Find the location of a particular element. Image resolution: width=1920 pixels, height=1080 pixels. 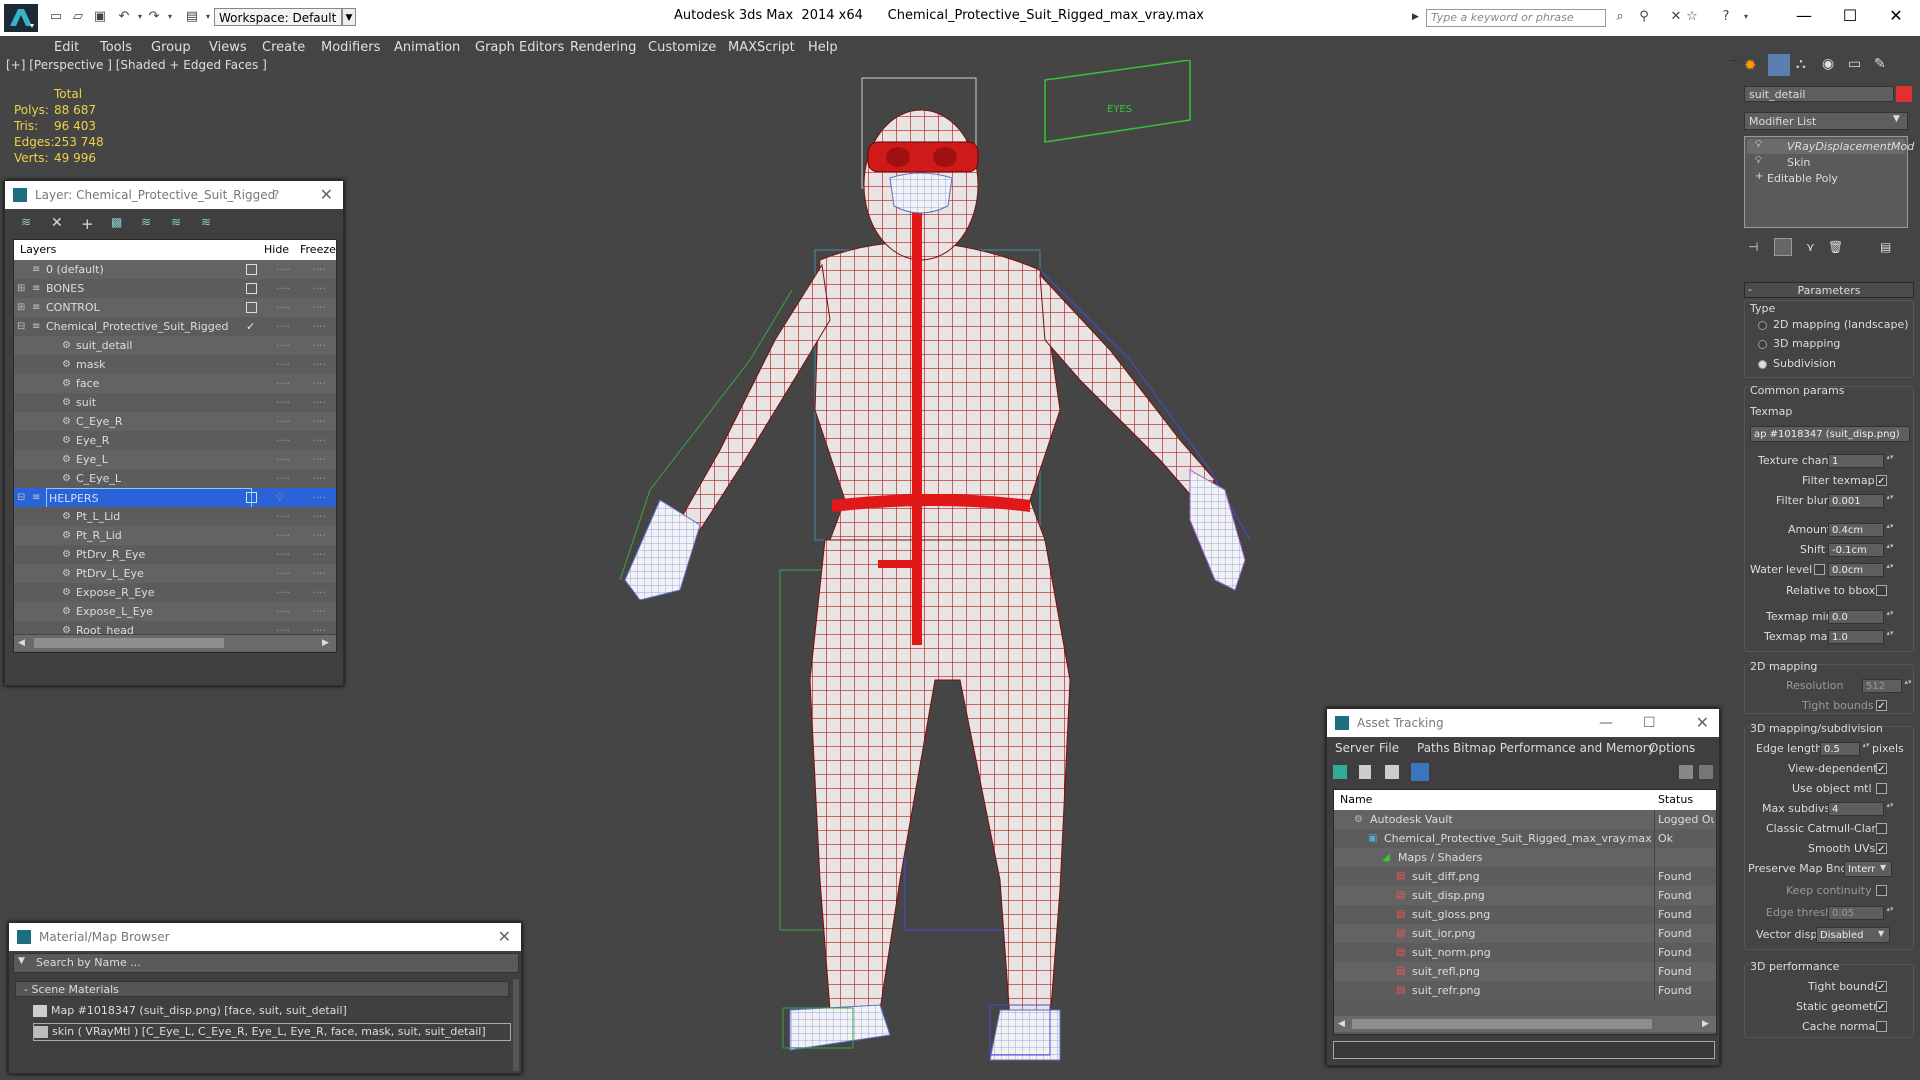

select-objects-icon: ▩ is located at coordinates (116, 222).